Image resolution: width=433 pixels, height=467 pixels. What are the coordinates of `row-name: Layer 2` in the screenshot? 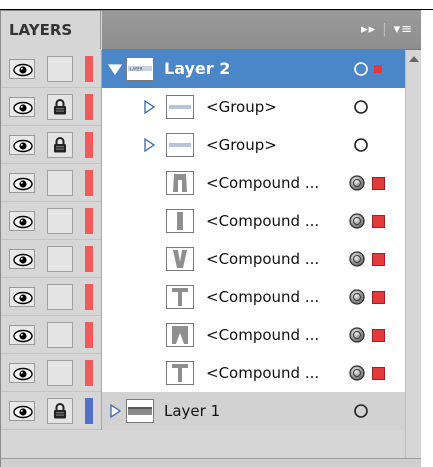 It's located at (197, 68).